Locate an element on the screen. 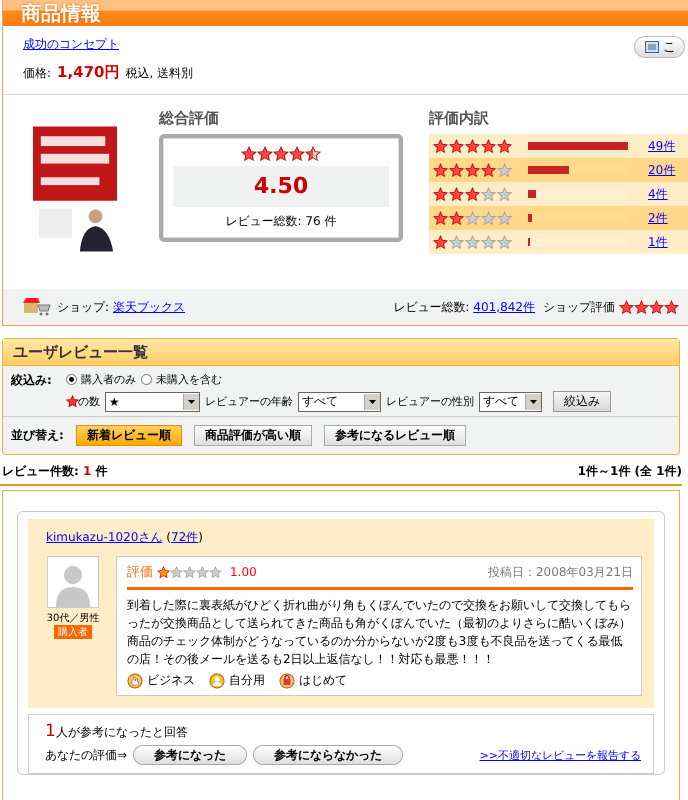 This screenshot has width=688, height=800. report-link: >>不適切なレビューを報告する is located at coordinates (560, 755).